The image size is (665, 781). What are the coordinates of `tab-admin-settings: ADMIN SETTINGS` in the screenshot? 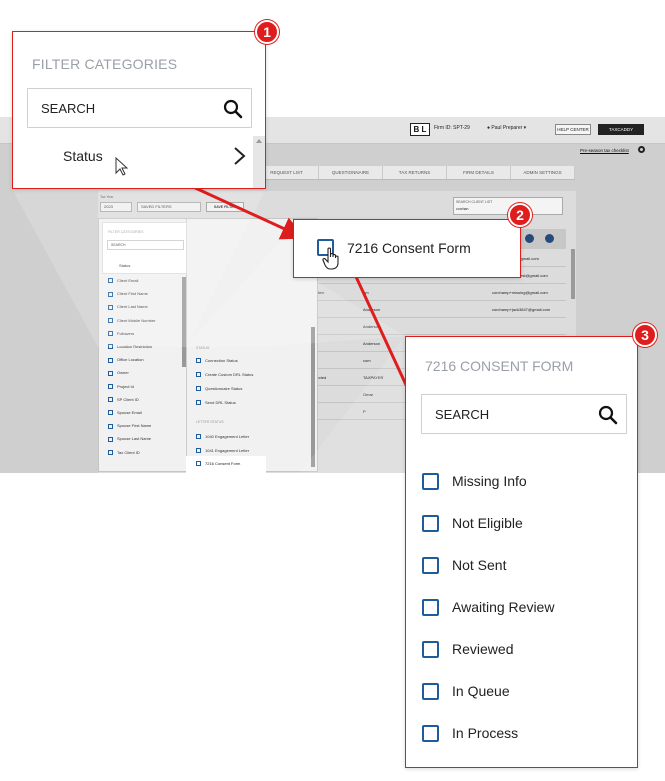 It's located at (543, 172).